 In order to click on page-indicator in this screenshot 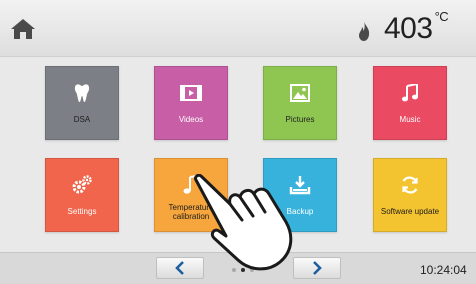, I will do `click(243, 270)`.